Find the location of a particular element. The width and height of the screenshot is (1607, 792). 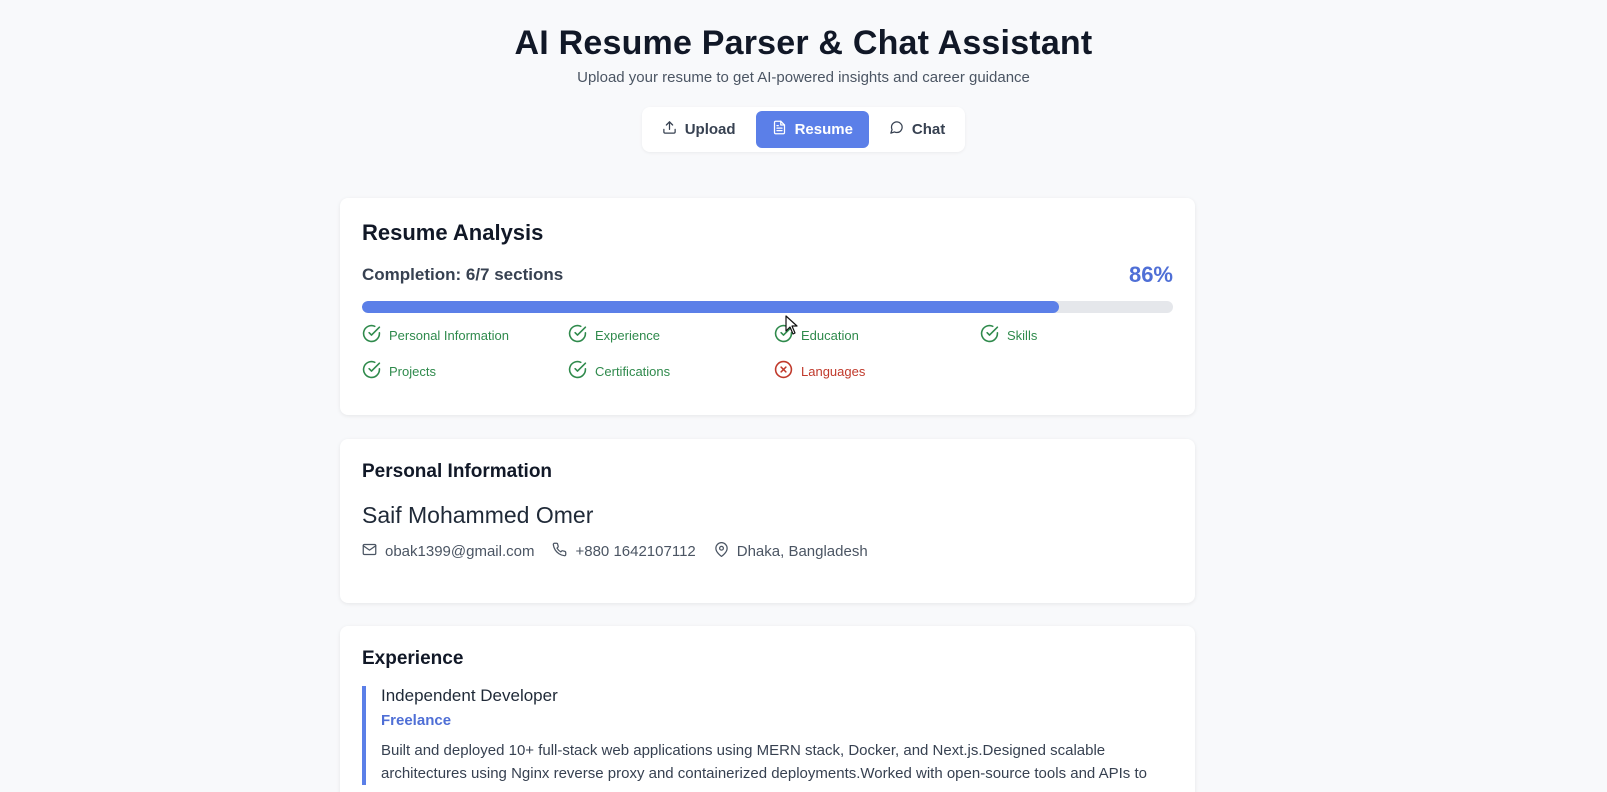

tab-chat: Chat is located at coordinates (917, 129).